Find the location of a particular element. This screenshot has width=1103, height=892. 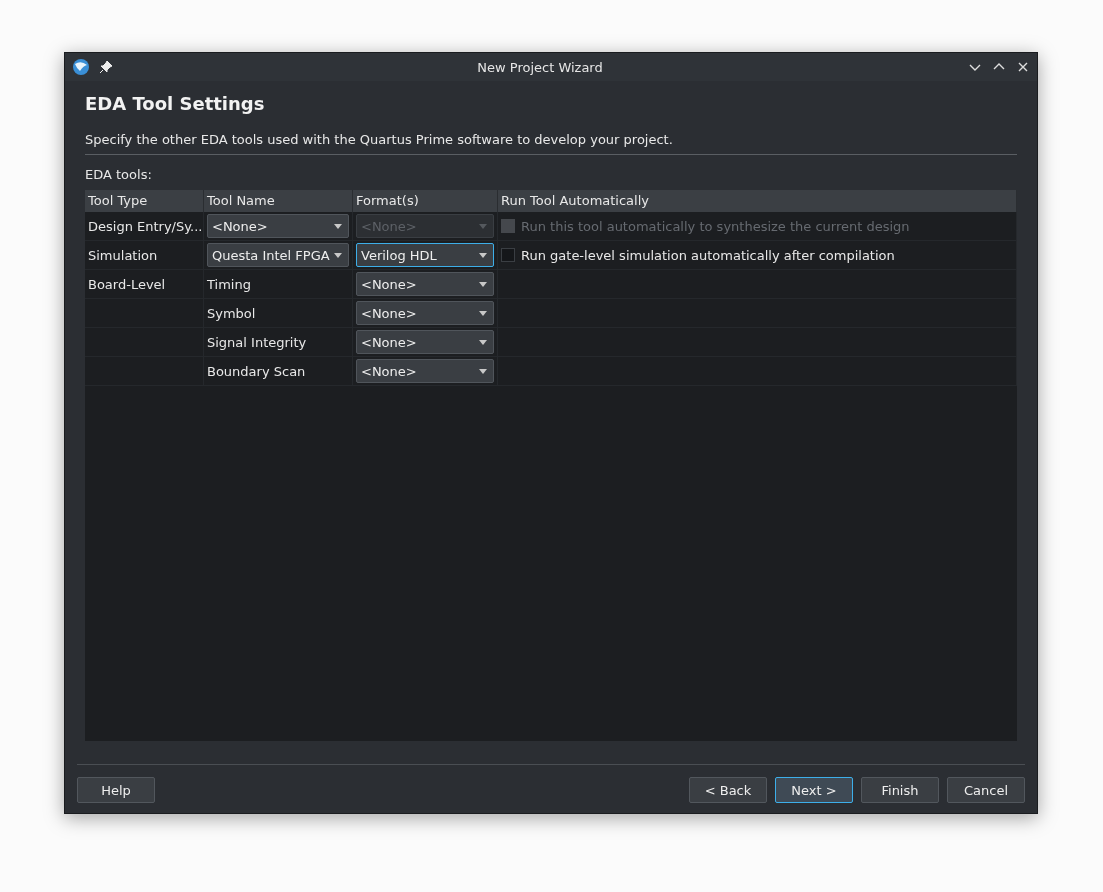

description-text: Specify the other EDA tools used with the Quartus Prime software to develop your project. is located at coordinates (551, 143).